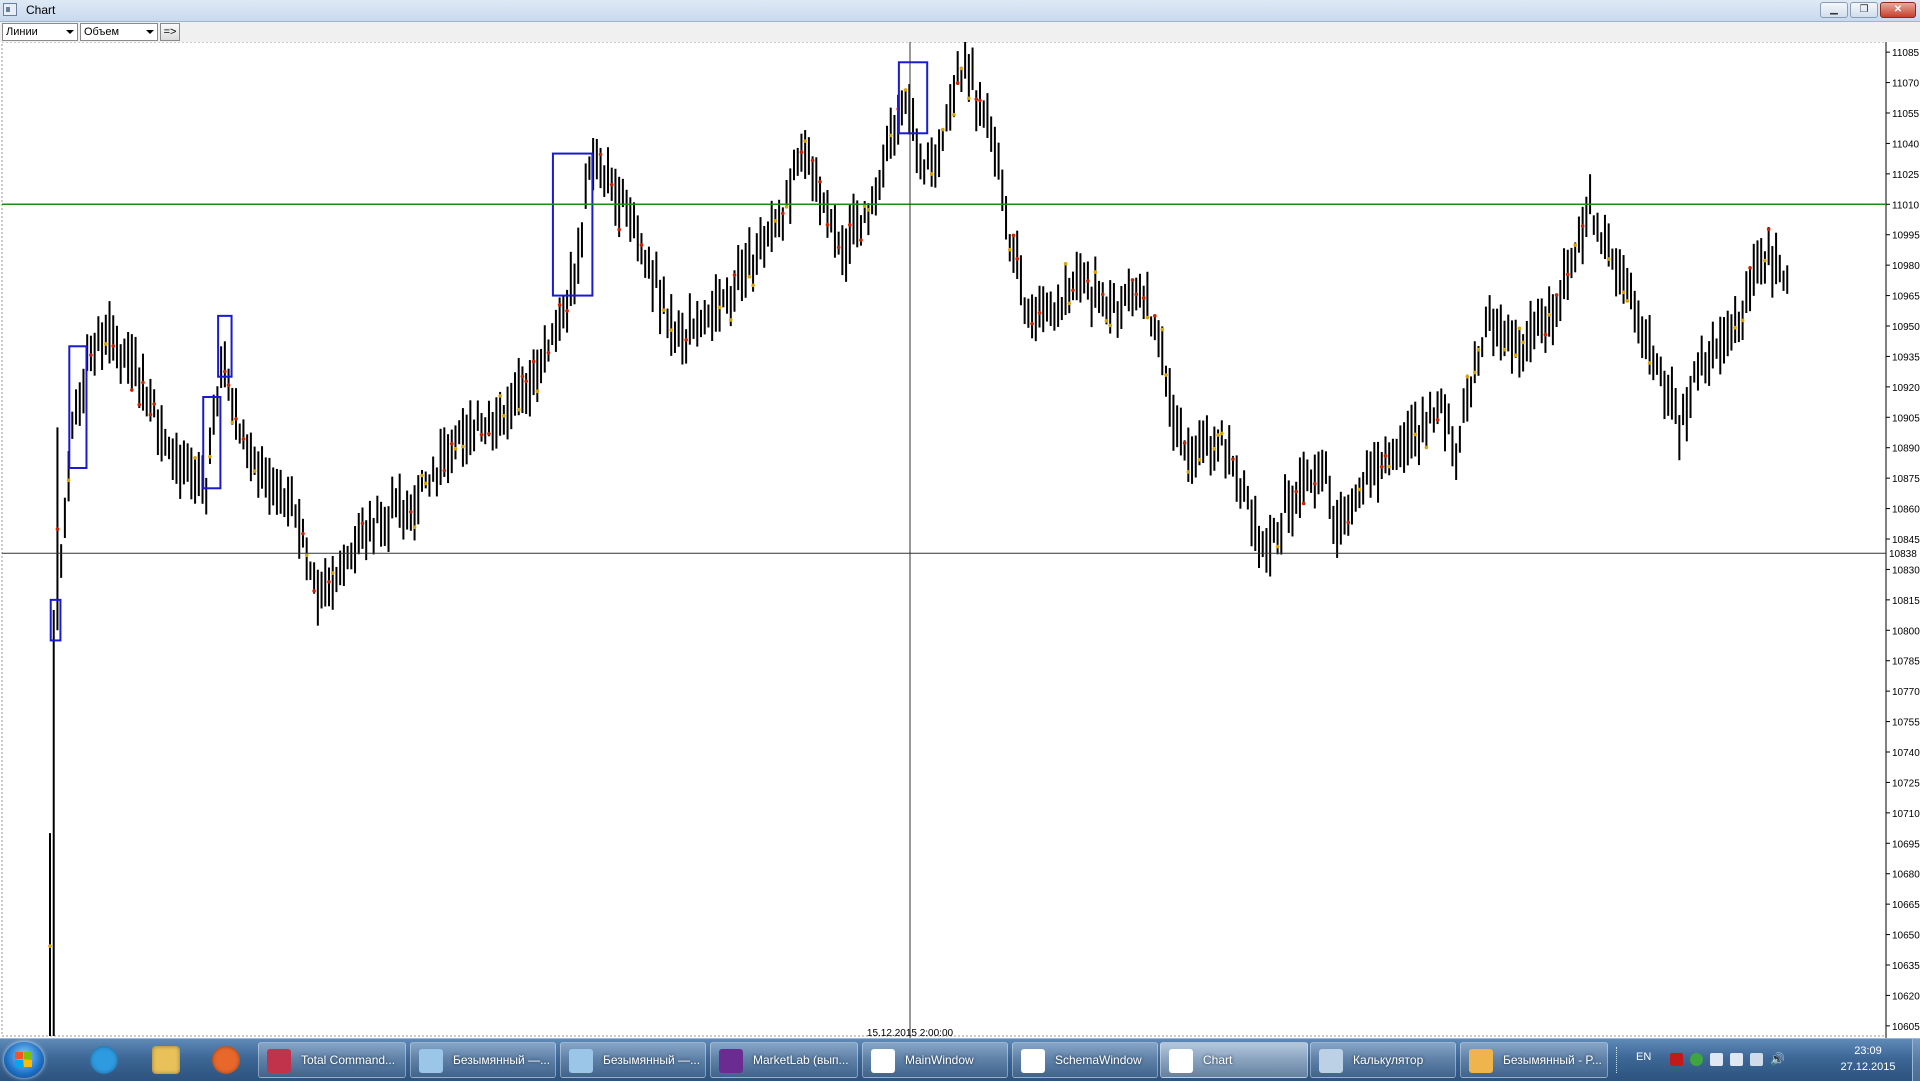  Describe the element at coordinates (1906, 936) in the screenshot. I see `y-tick-label: 10650` at that location.